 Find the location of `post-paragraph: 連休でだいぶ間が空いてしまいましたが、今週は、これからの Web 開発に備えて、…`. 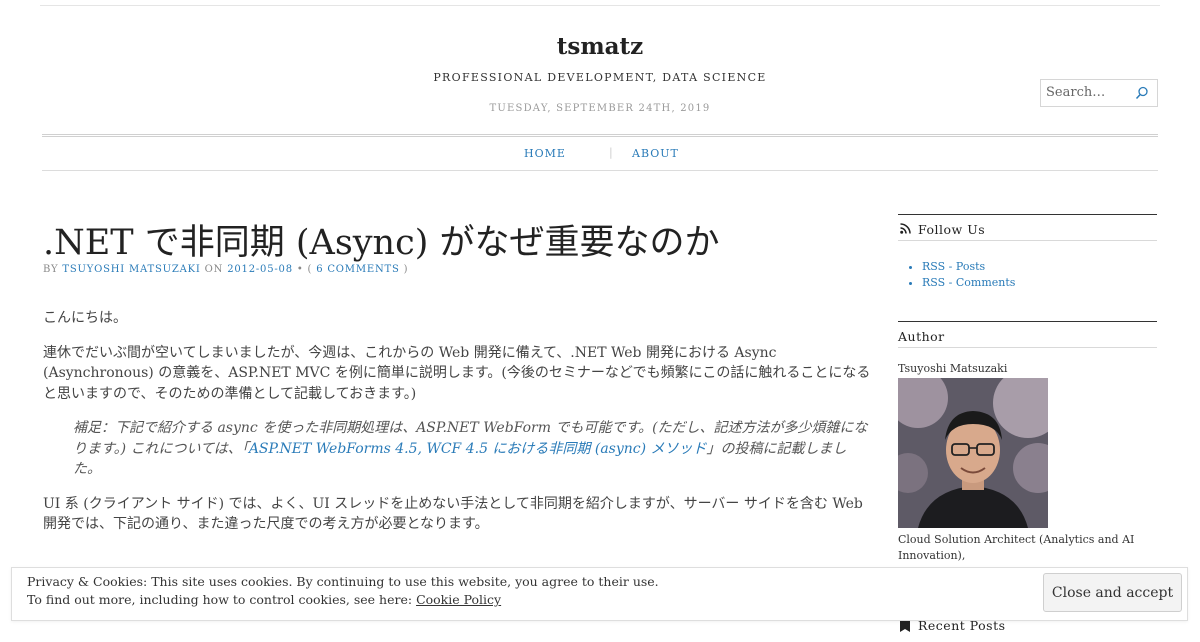

post-paragraph: 連休でだいぶ間が空いてしまいましたが、今週は、これからの Web 開発に備えて、… is located at coordinates (457, 373).